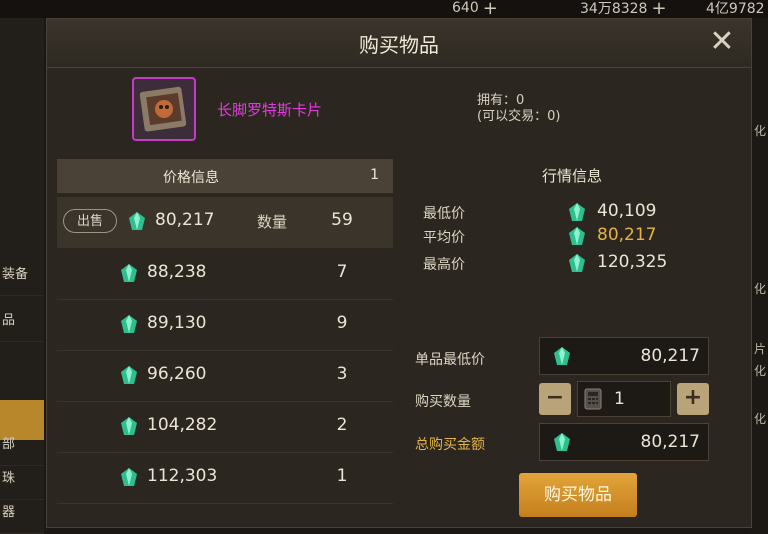 The width and height of the screenshot is (768, 534). I want to click on price-info-header: 价格信息 1, so click(225, 176).